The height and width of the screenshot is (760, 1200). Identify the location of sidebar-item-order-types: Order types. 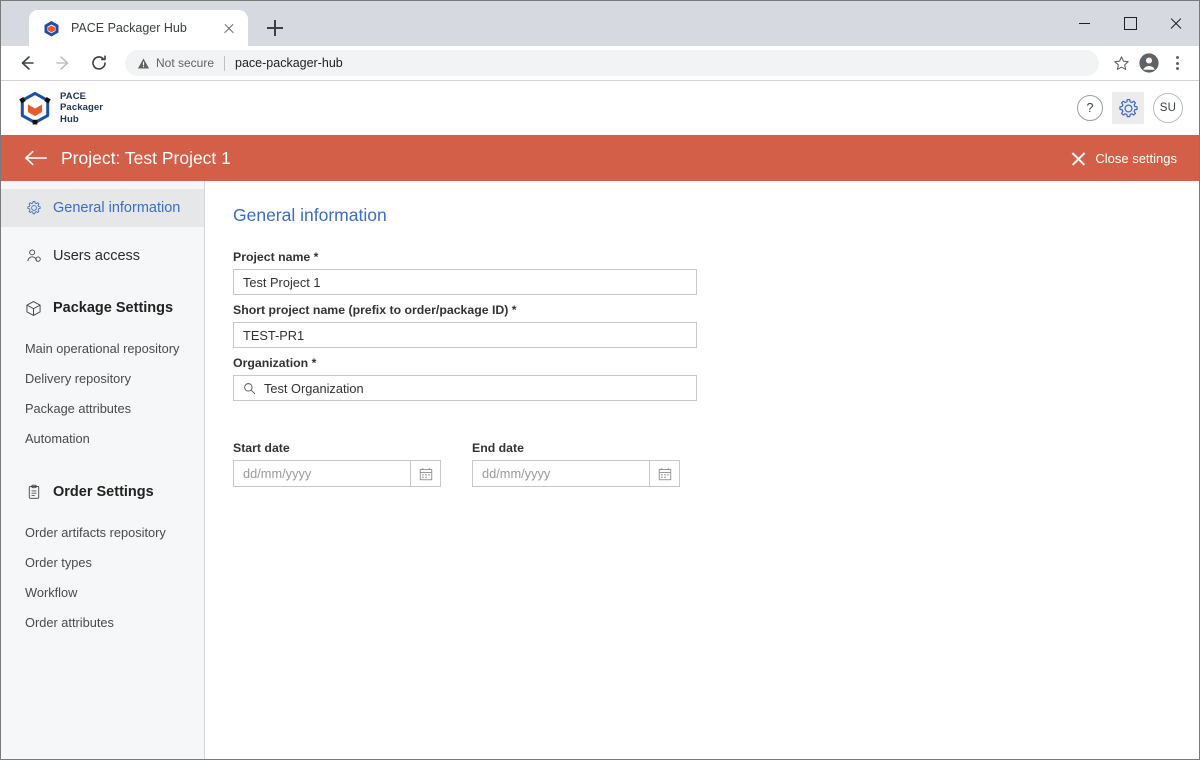
(102, 562).